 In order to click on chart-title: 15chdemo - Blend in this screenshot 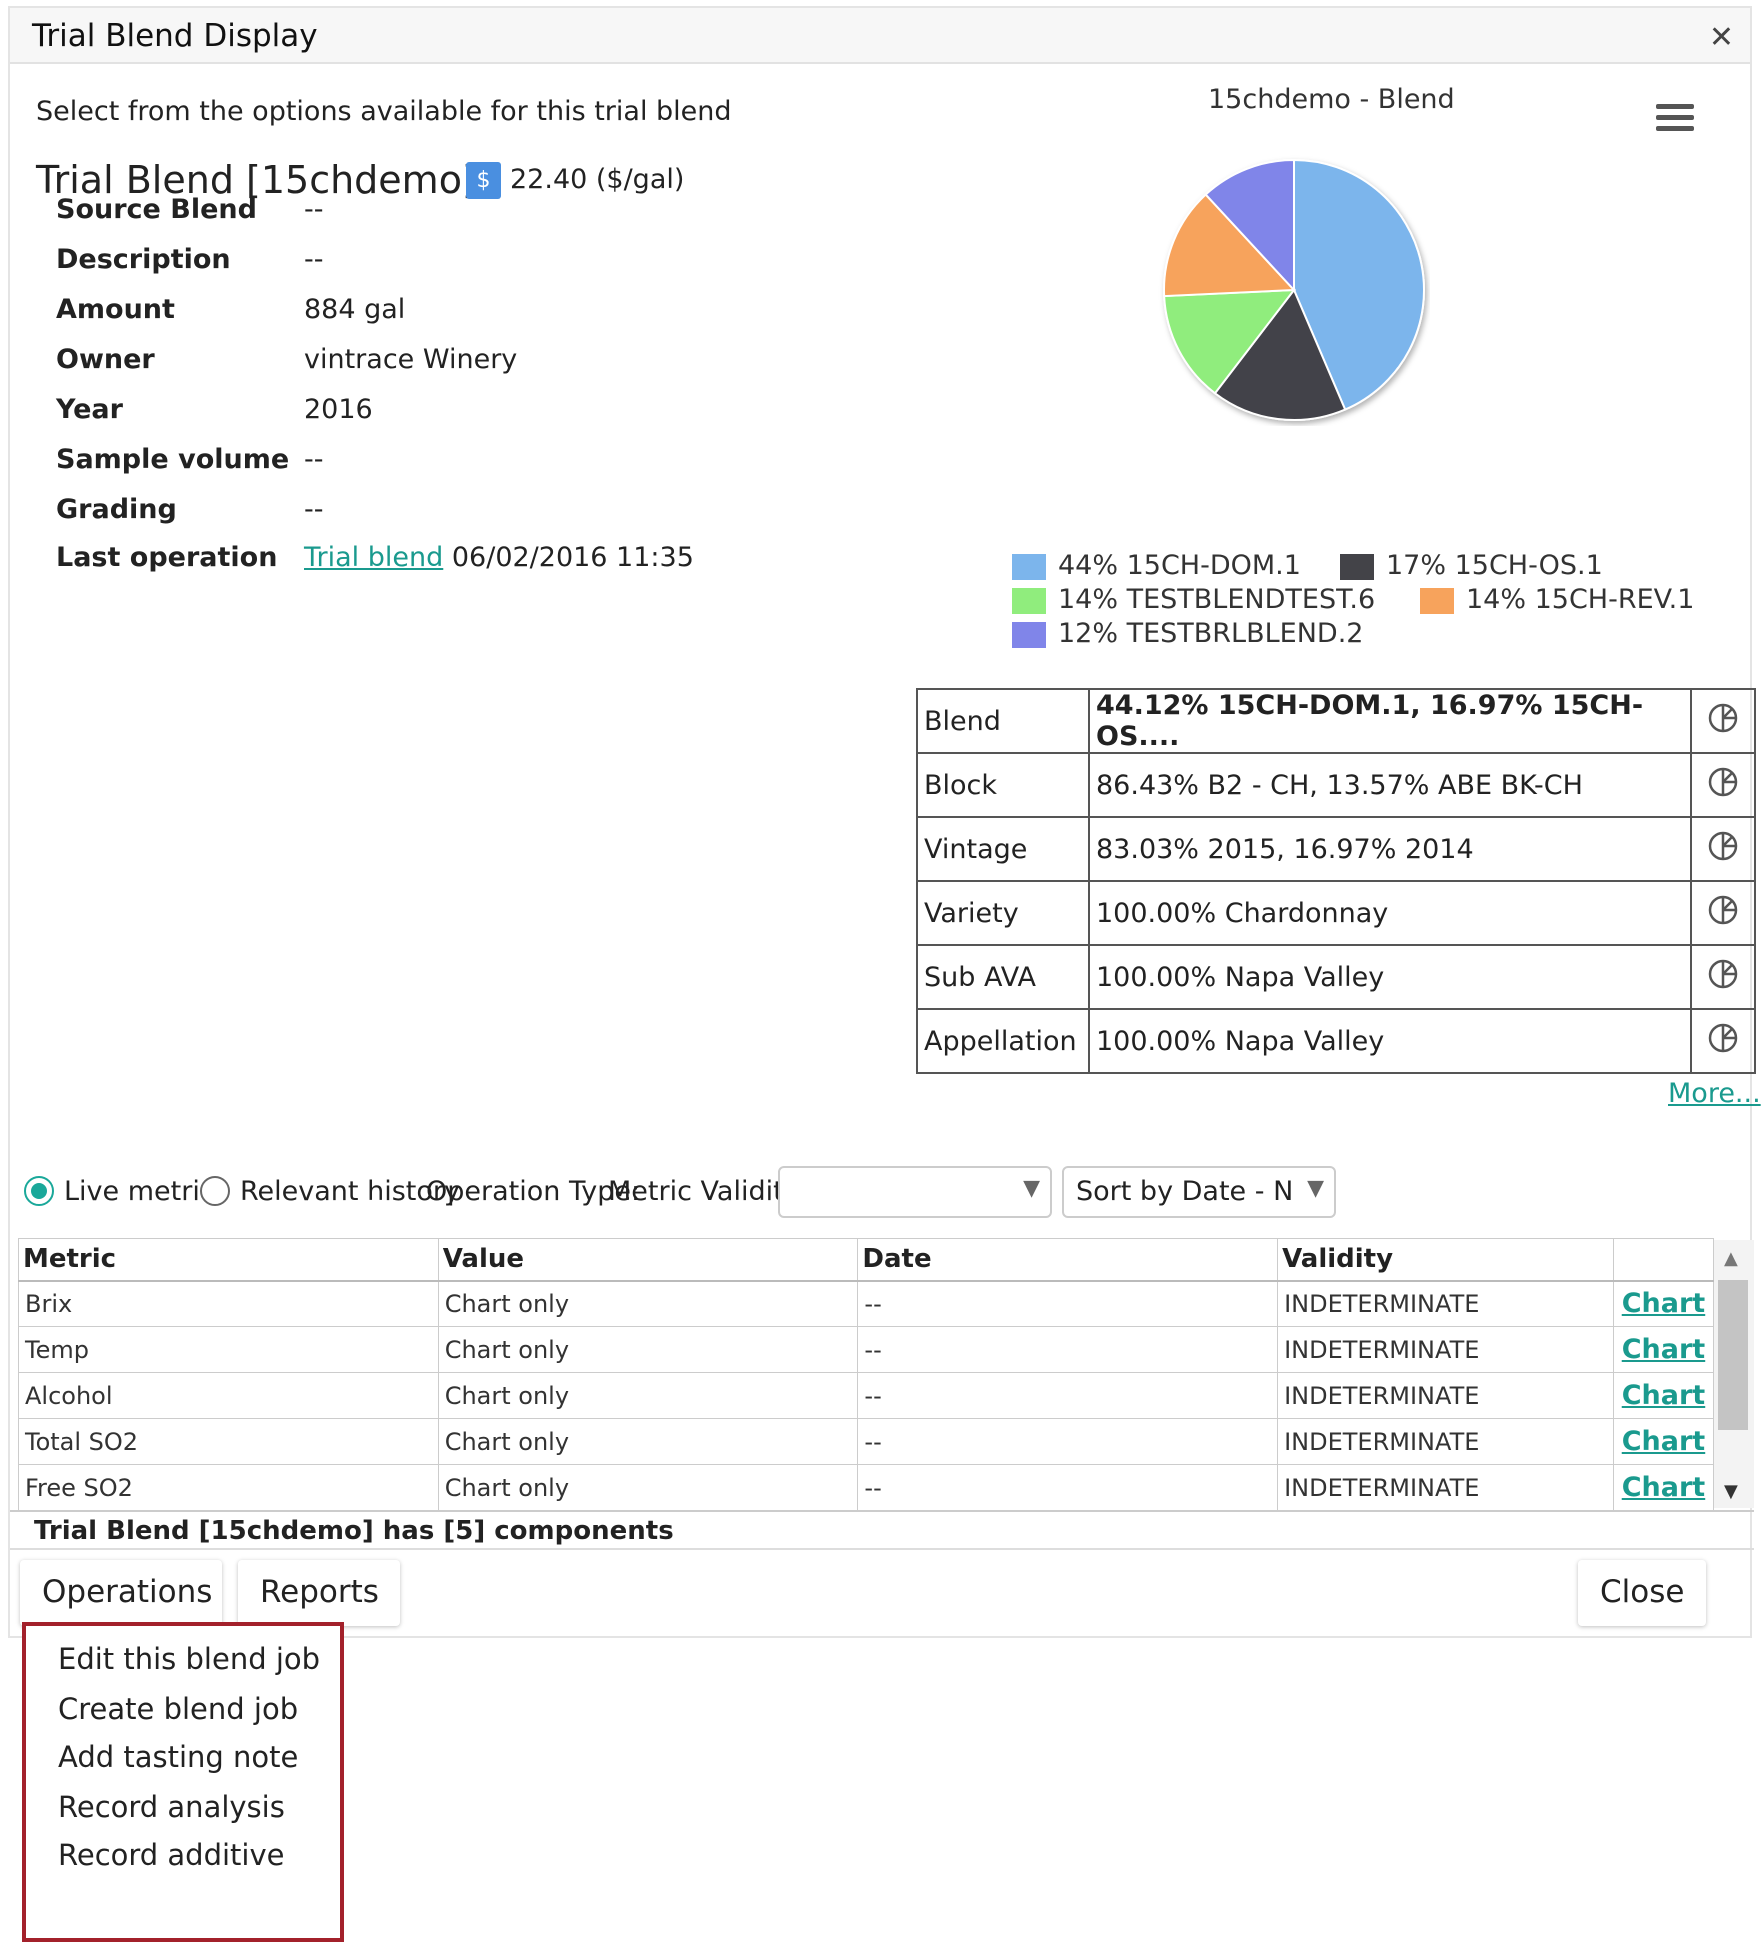, I will do `click(1331, 99)`.